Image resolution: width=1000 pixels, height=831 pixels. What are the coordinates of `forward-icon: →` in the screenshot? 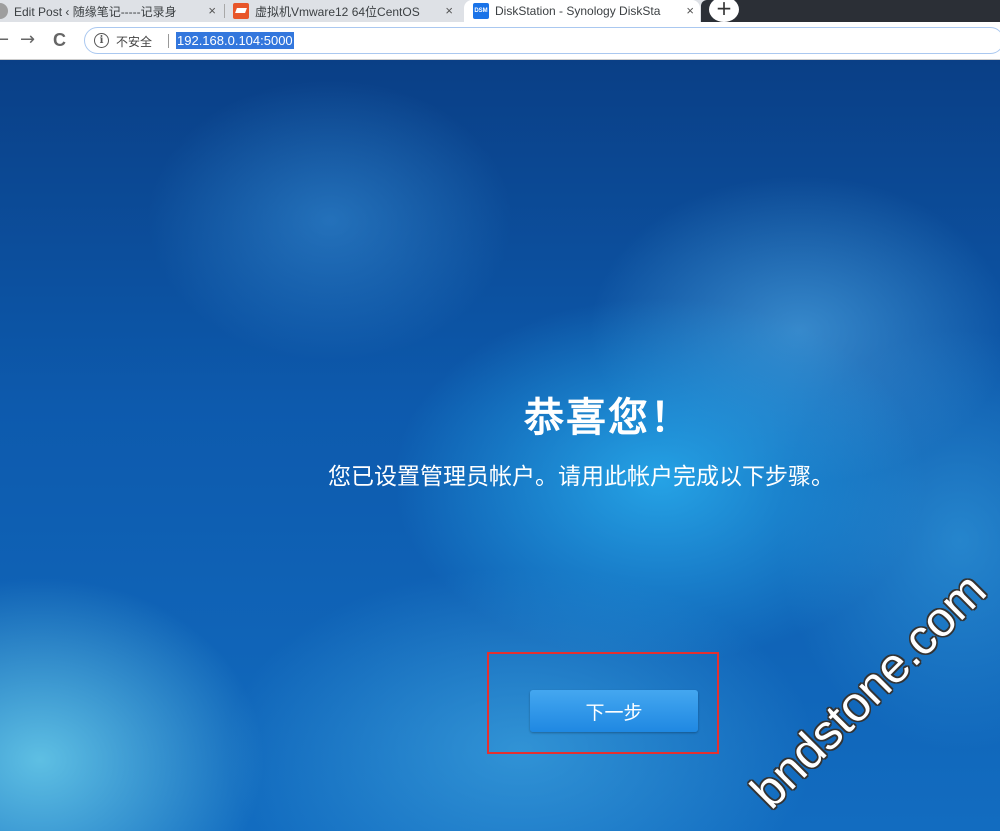 It's located at (27, 40).